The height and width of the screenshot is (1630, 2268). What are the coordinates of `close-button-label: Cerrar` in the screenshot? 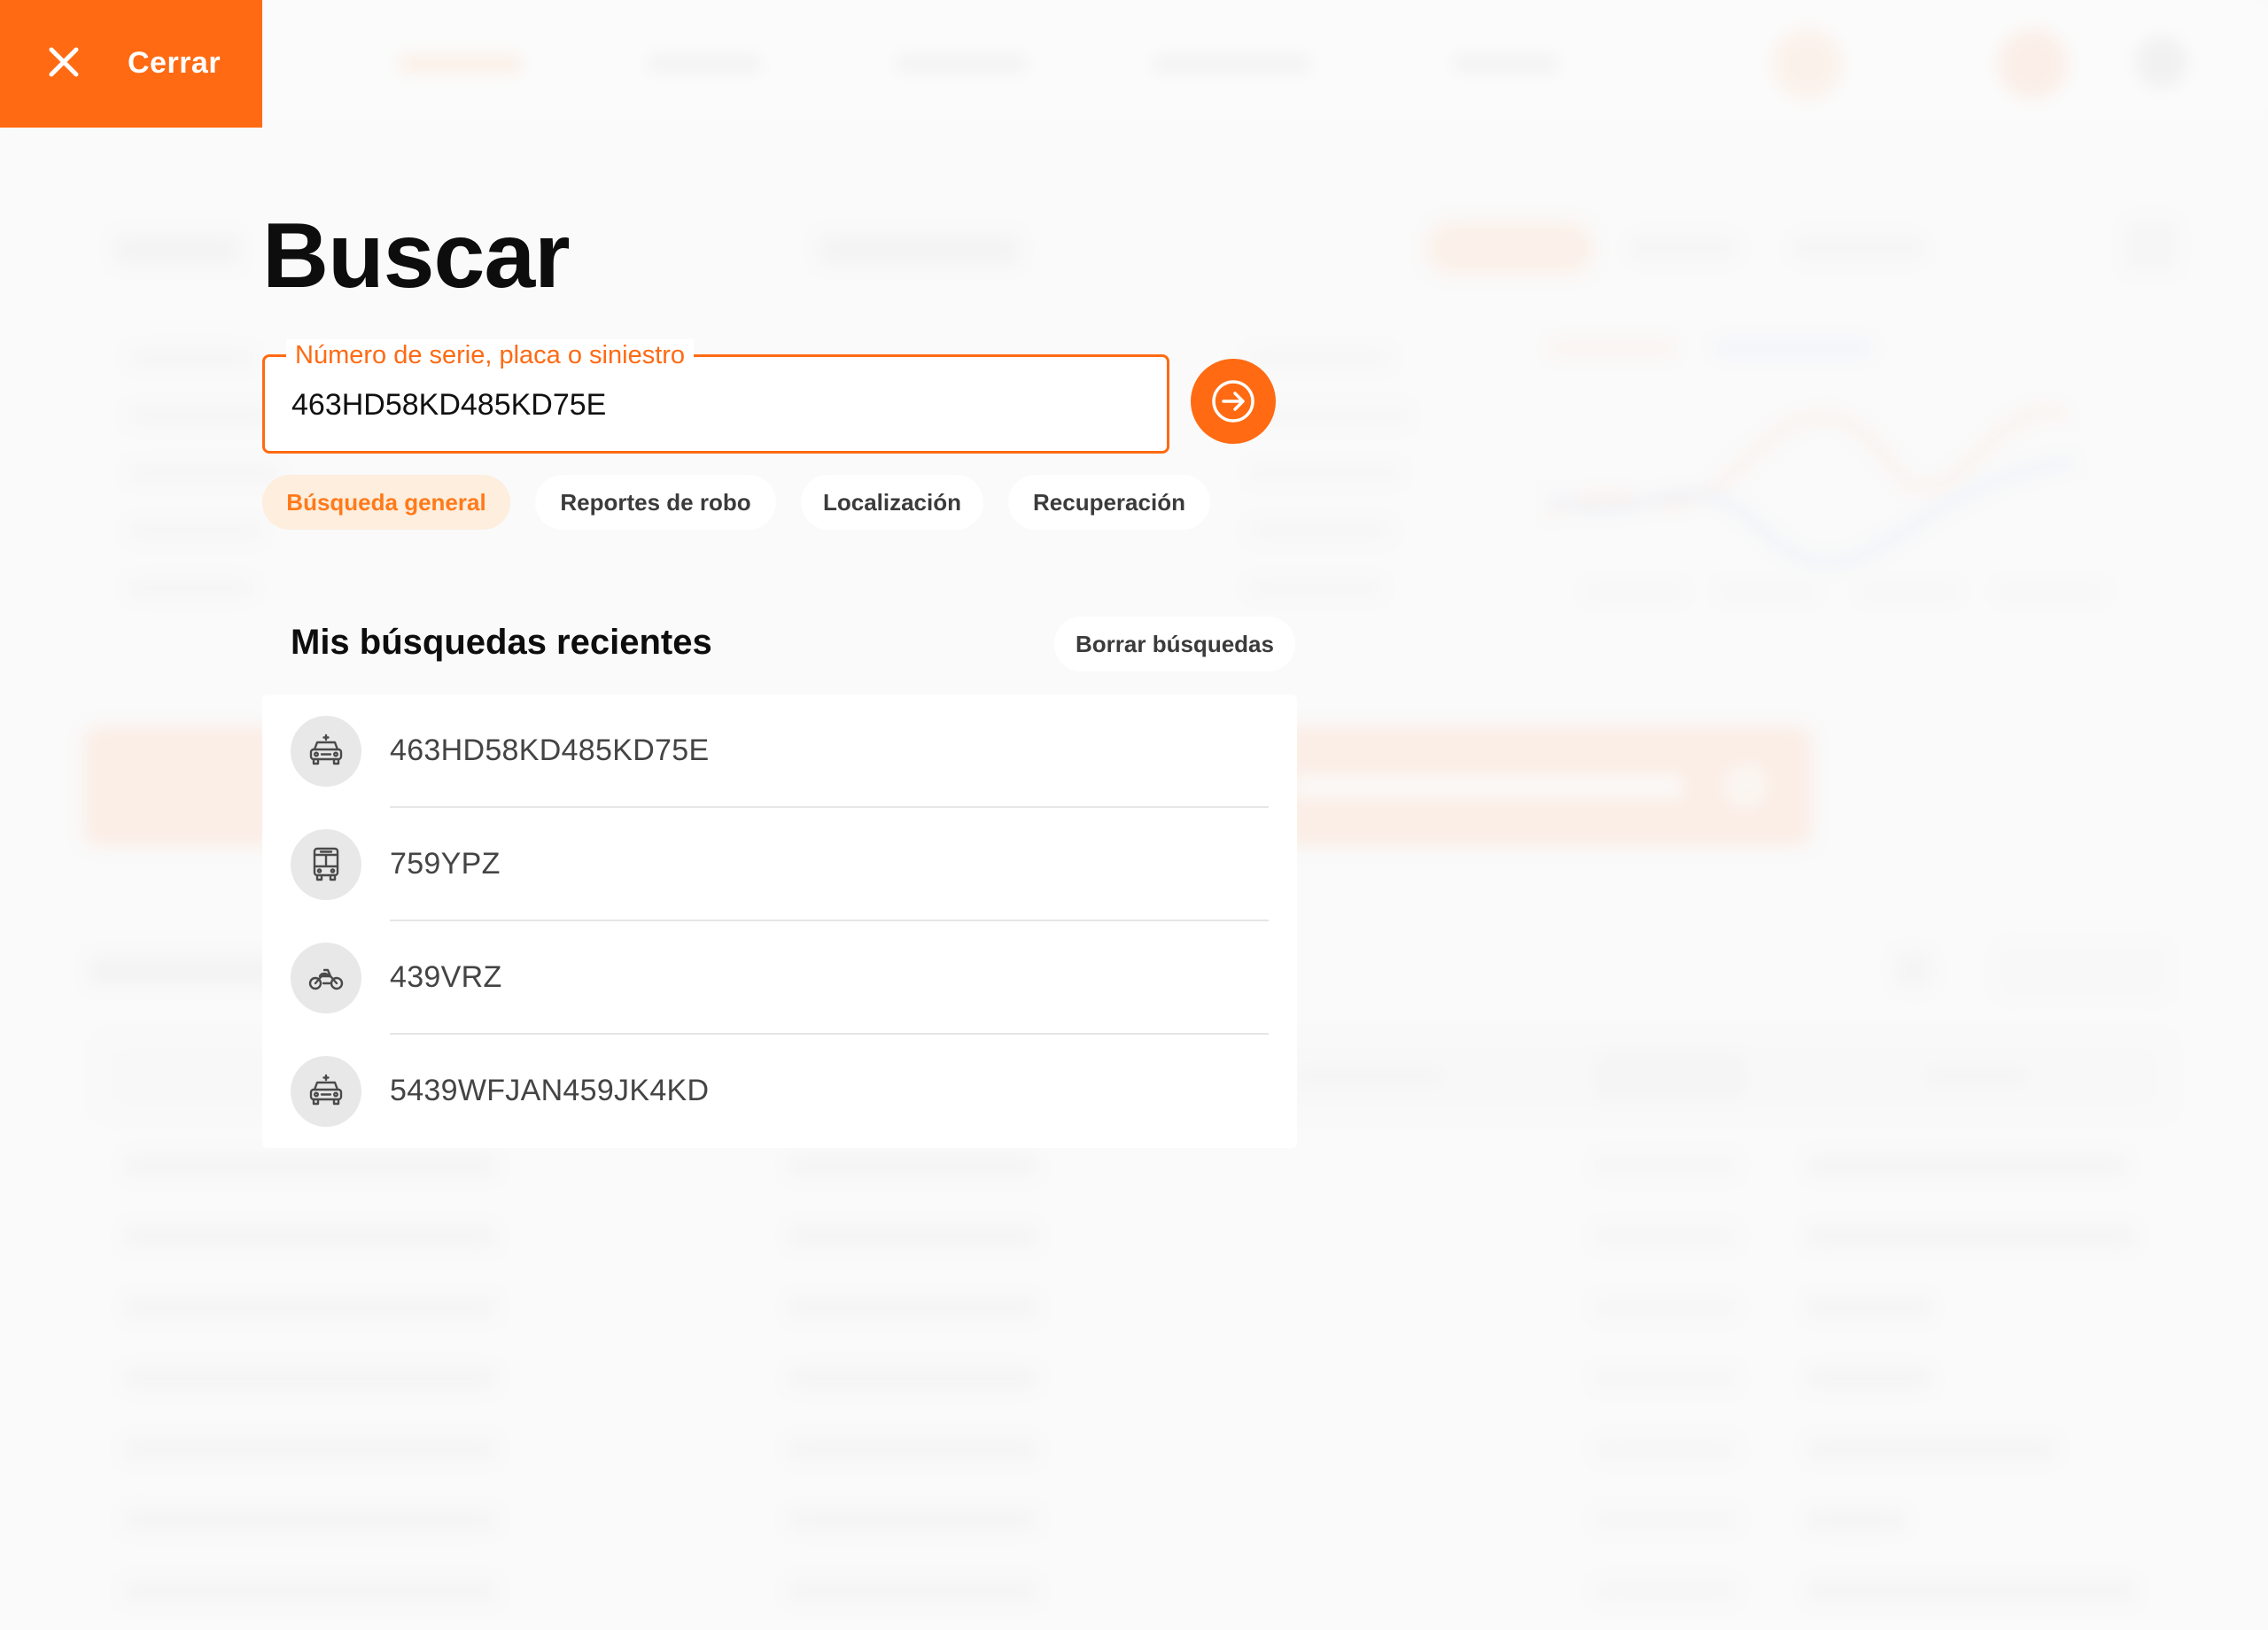 It's located at (174, 63).